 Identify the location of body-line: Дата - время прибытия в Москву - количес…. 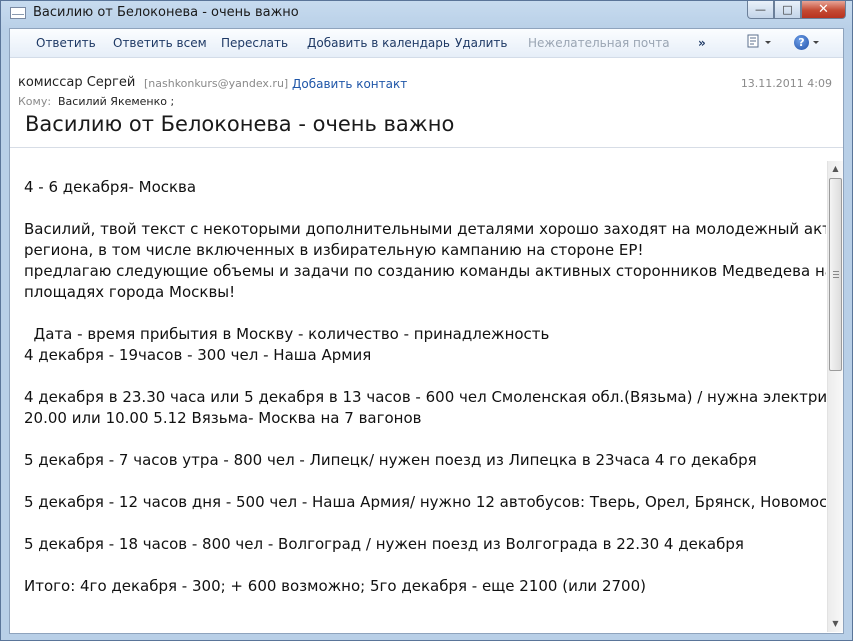
(287, 334).